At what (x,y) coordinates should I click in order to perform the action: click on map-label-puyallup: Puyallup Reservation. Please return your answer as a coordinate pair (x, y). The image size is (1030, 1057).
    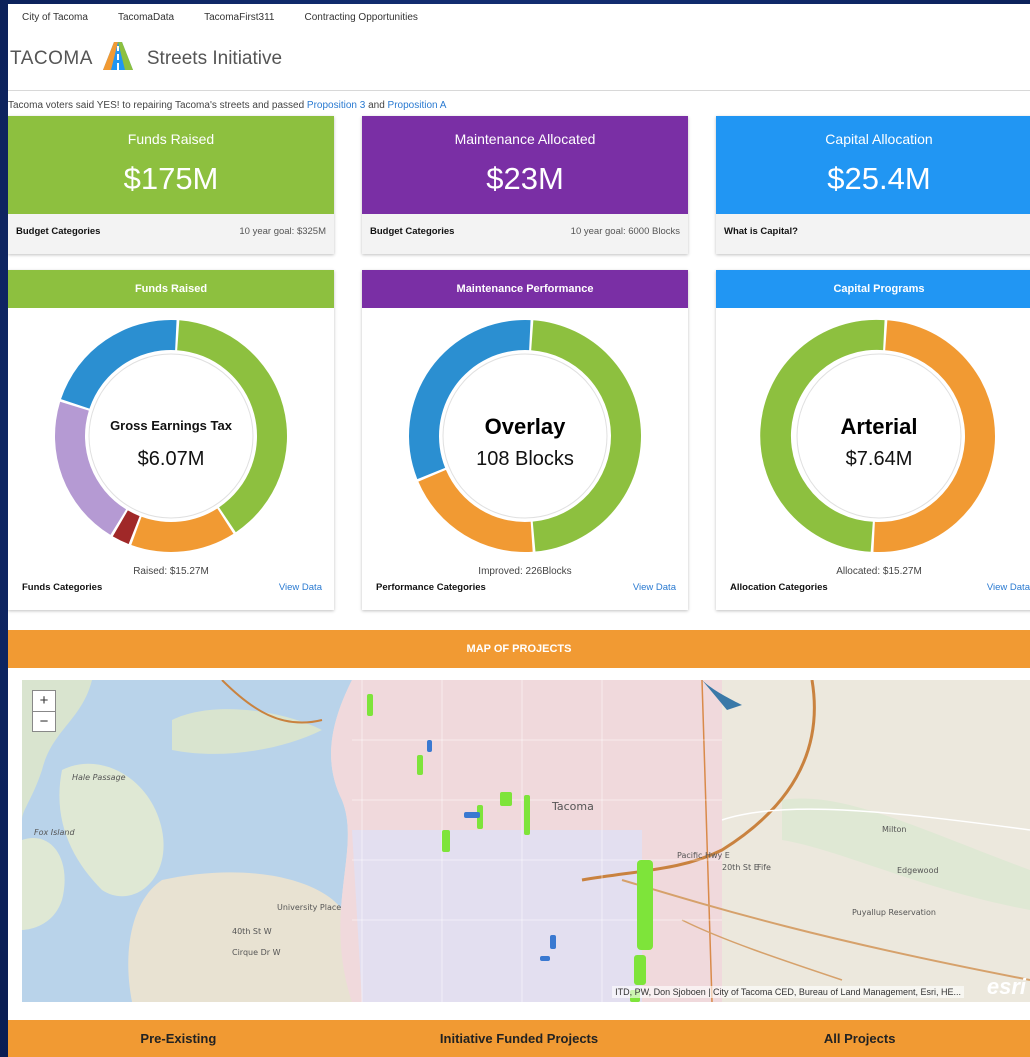
    Looking at the image, I should click on (894, 912).